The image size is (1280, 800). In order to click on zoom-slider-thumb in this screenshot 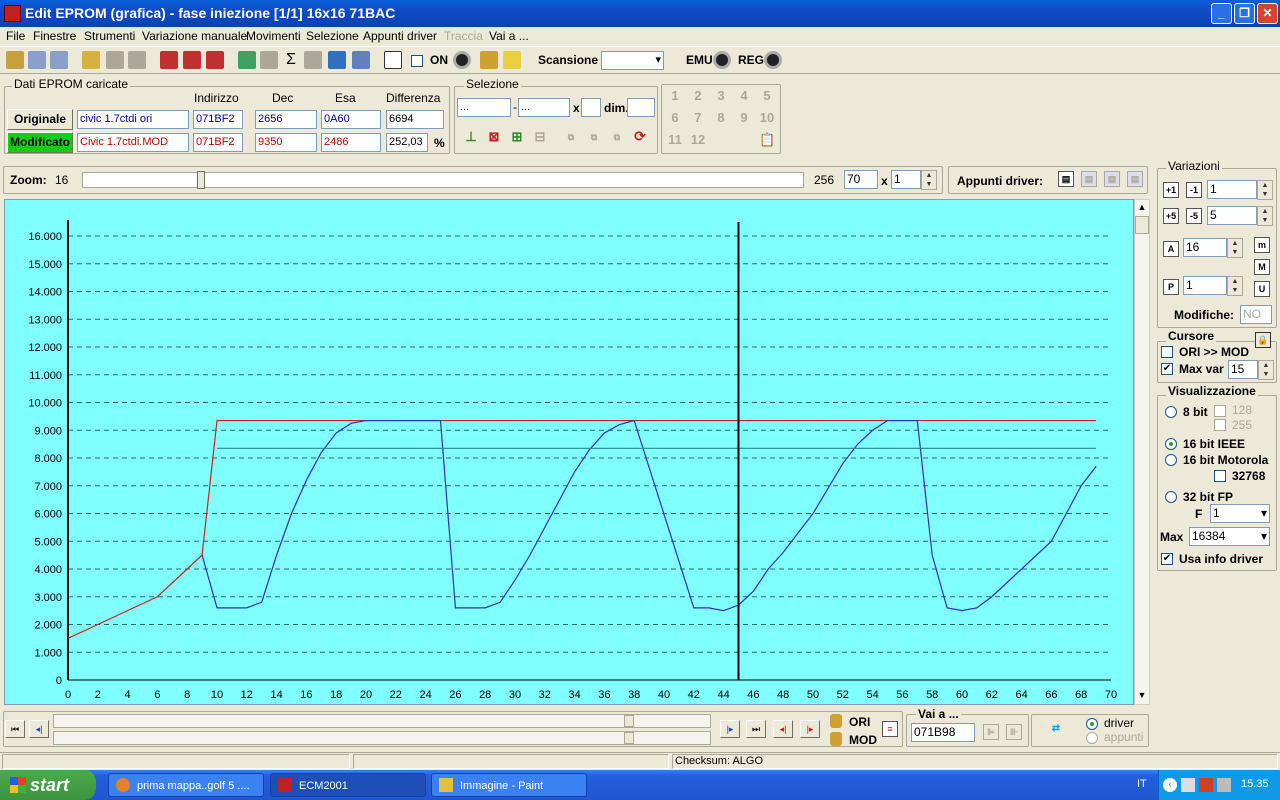, I will do `click(200, 180)`.